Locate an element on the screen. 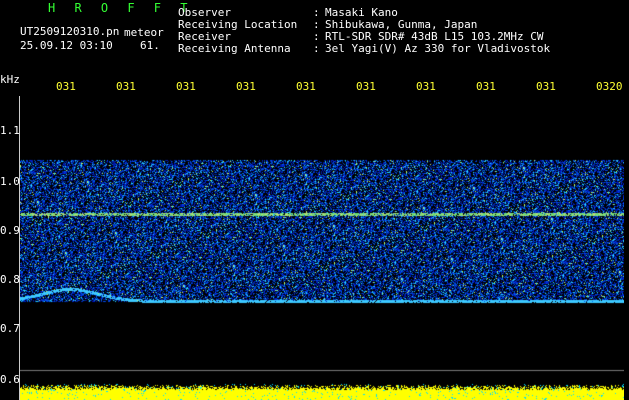  info-key: Receiving Location is located at coordinates (238, 24).